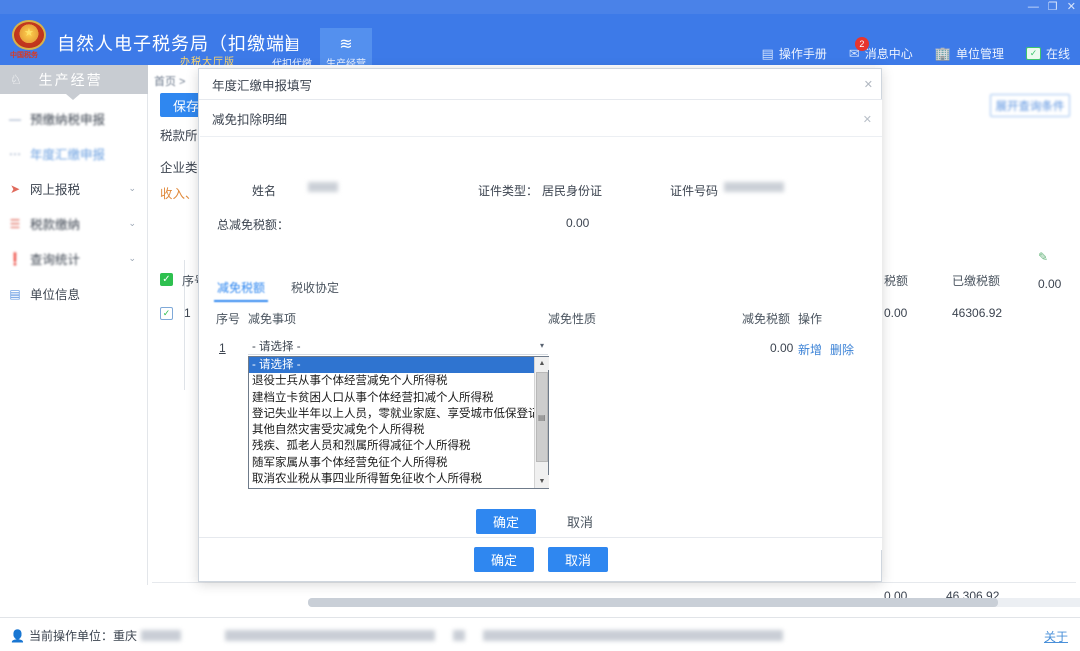 This screenshot has height=651, width=1080. What do you see at coordinates (179, 136) in the screenshot?
I see `bg-label-shuikuansuo: 税款所` at bounding box center [179, 136].